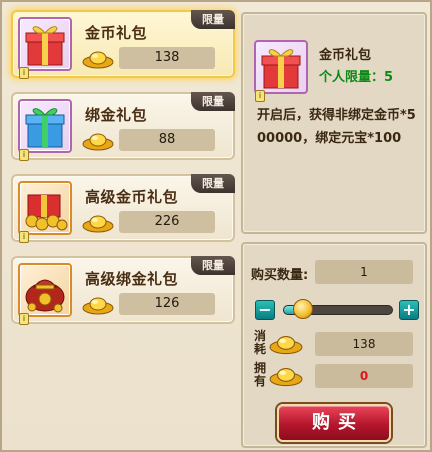  What do you see at coordinates (116, 33) in the screenshot?
I see `item-name: 金币礼包` at bounding box center [116, 33].